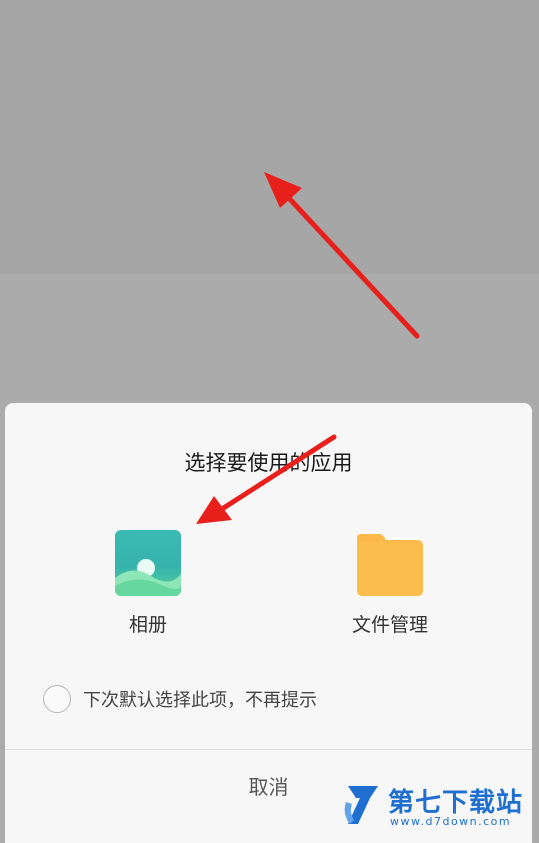 The image size is (539, 843). I want to click on default-choice-radio, so click(57, 699).